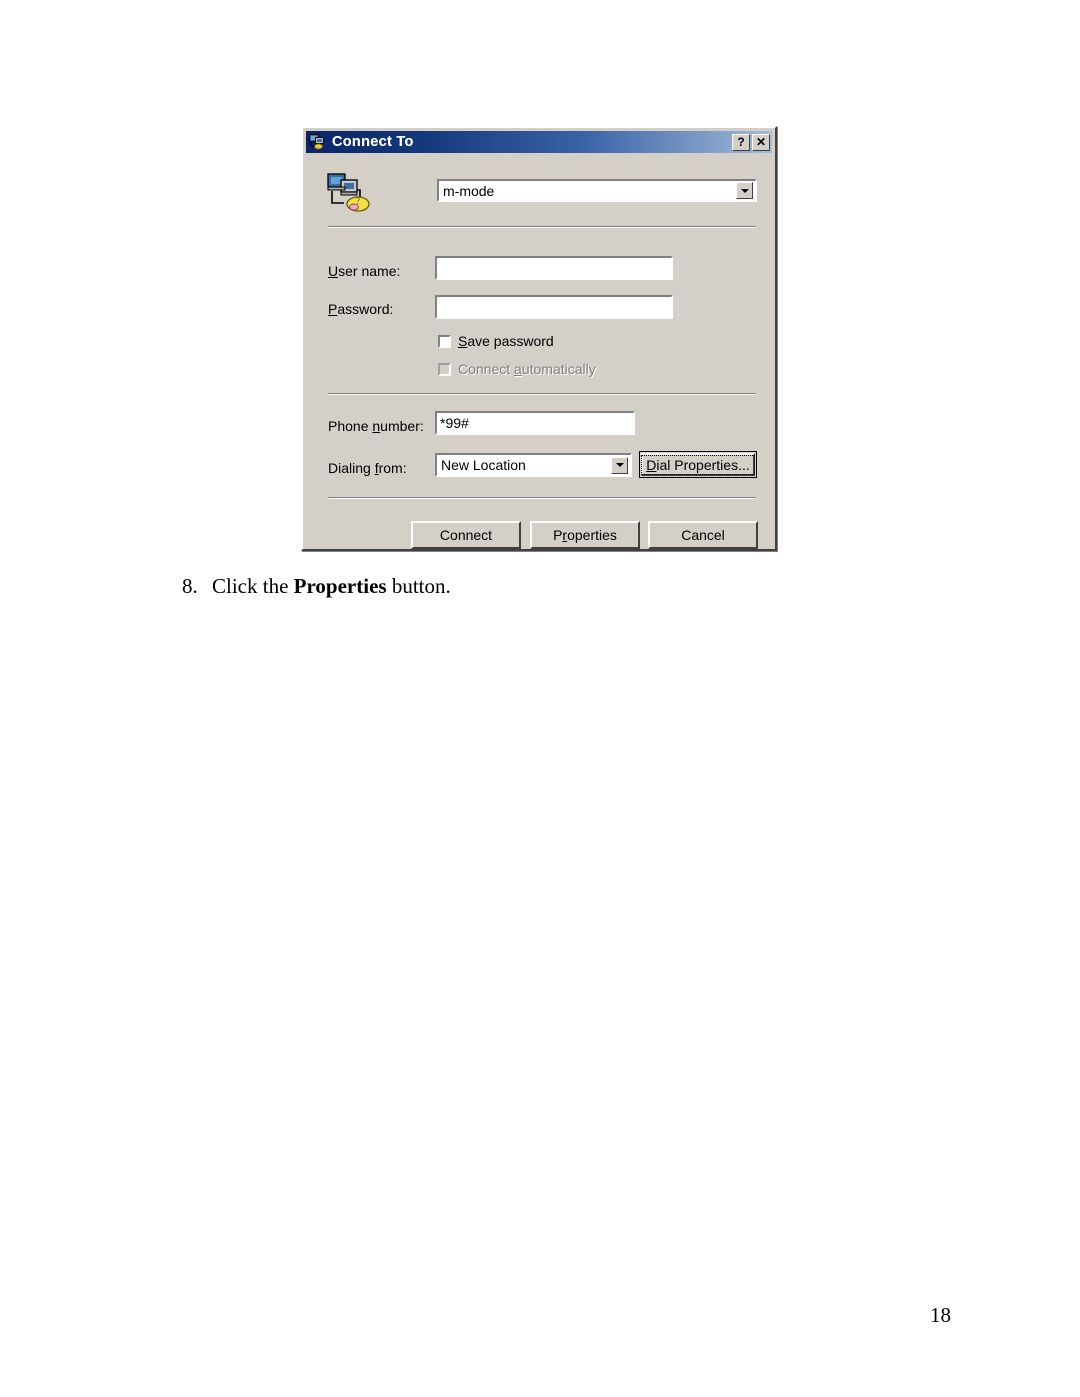 Image resolution: width=1080 pixels, height=1397 pixels. I want to click on dialog-title: Connect To, so click(373, 142).